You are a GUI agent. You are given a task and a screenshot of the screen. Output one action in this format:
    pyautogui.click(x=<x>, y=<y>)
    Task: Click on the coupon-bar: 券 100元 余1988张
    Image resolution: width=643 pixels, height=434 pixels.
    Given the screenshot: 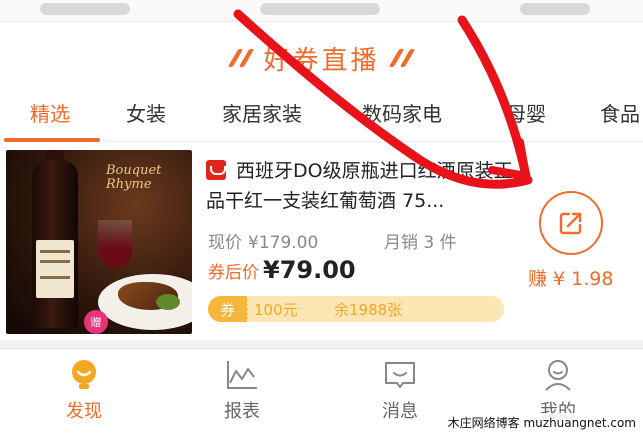 What is the action you would take?
    pyautogui.click(x=356, y=309)
    